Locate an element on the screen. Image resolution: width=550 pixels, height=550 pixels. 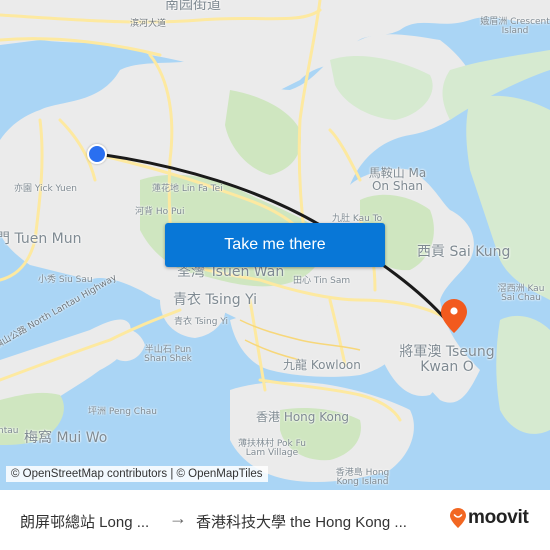
map-label-crescent: 娥眉洲 Crescent Island is located at coordinates (515, 27).